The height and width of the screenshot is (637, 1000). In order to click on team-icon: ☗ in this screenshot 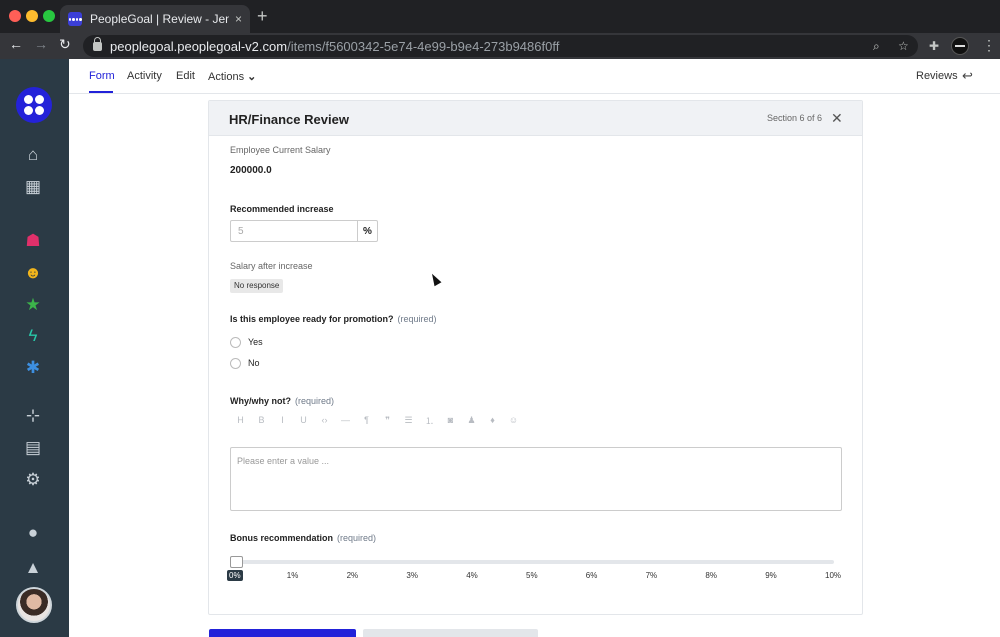, I will do `click(33, 240)`.